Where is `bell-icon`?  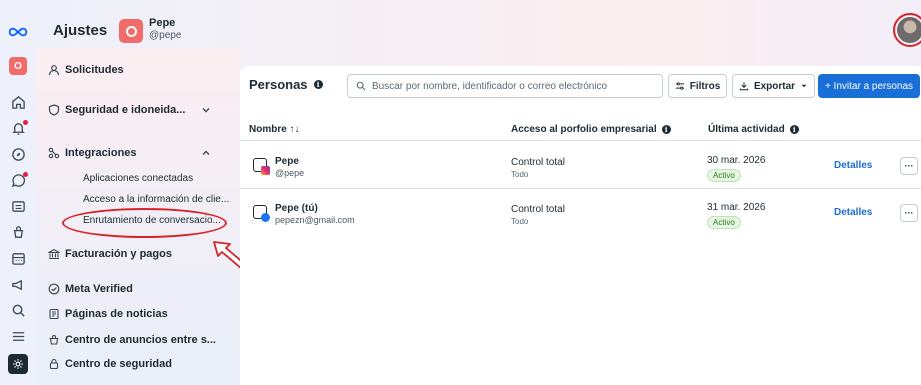 bell-icon is located at coordinates (18, 128).